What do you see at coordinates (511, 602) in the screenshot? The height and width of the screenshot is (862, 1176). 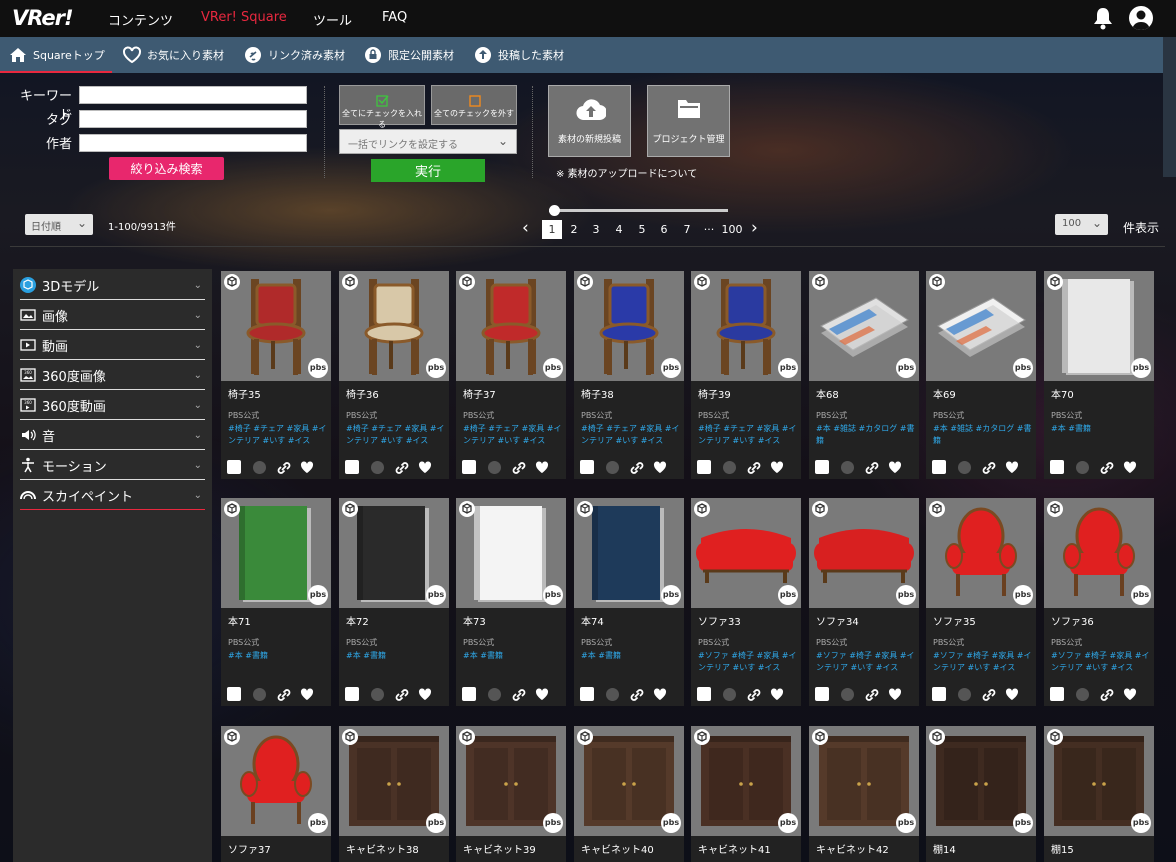 I see `asset-card: pbs 本73 PBS公式 #本 #書籍` at bounding box center [511, 602].